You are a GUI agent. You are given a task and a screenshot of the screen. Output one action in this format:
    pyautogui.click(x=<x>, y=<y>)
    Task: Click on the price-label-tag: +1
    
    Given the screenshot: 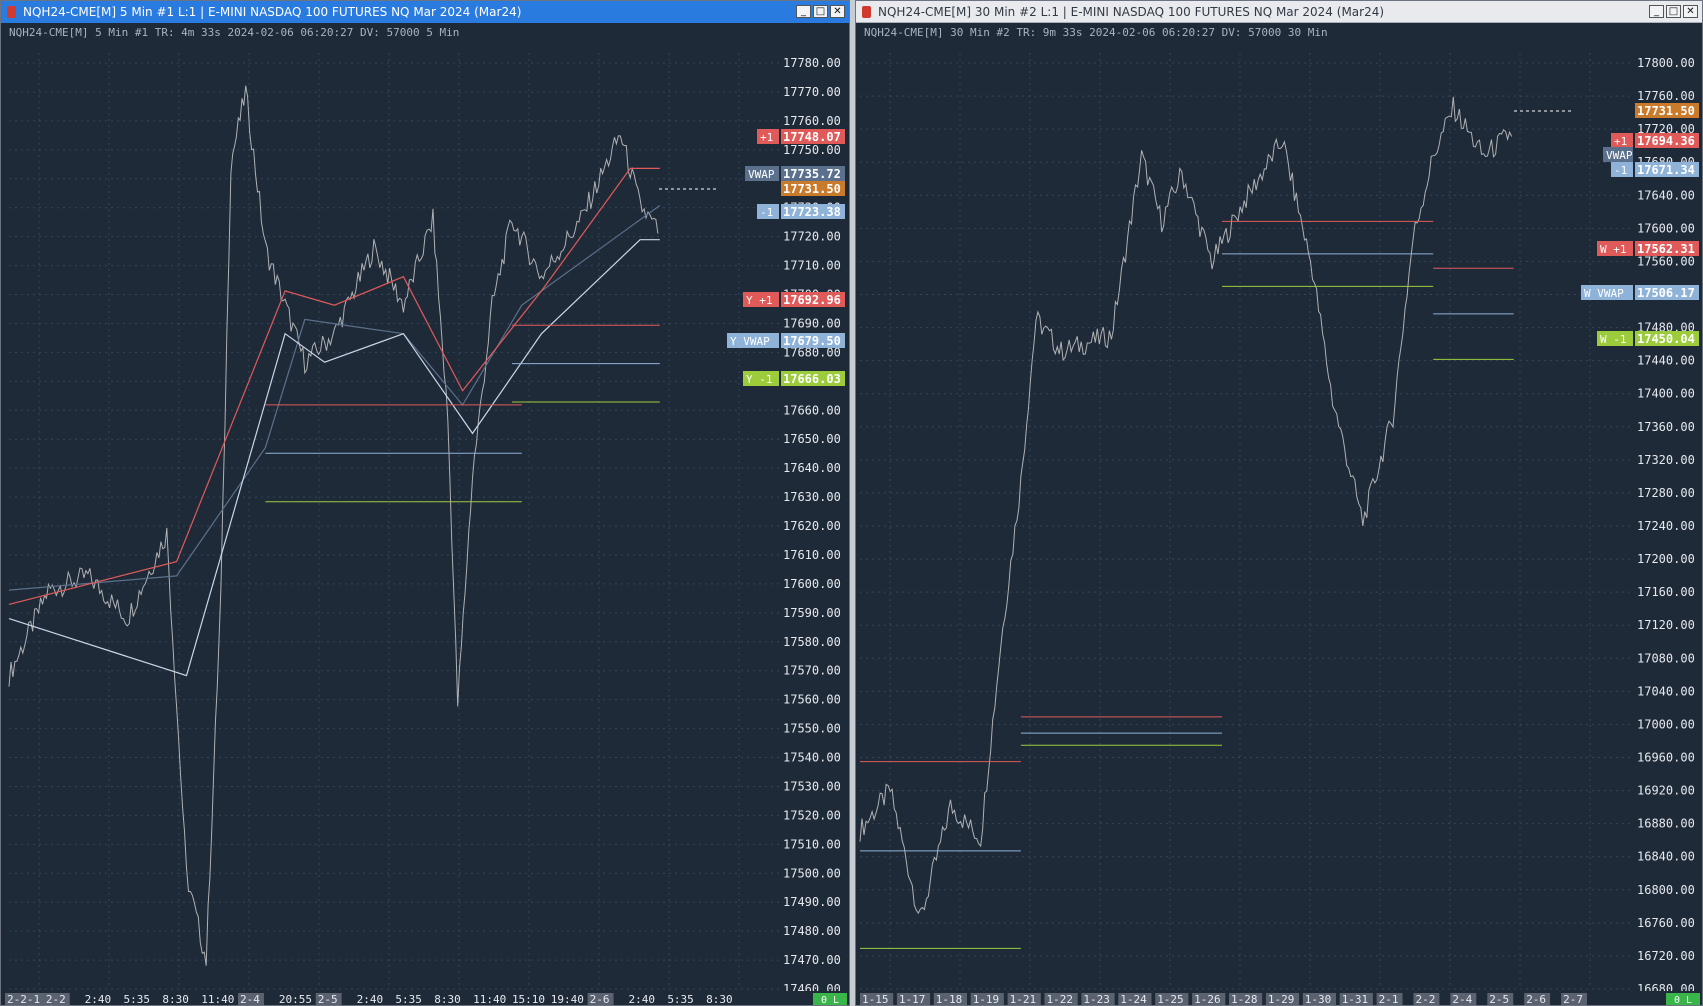 What is the action you would take?
    pyautogui.click(x=766, y=137)
    